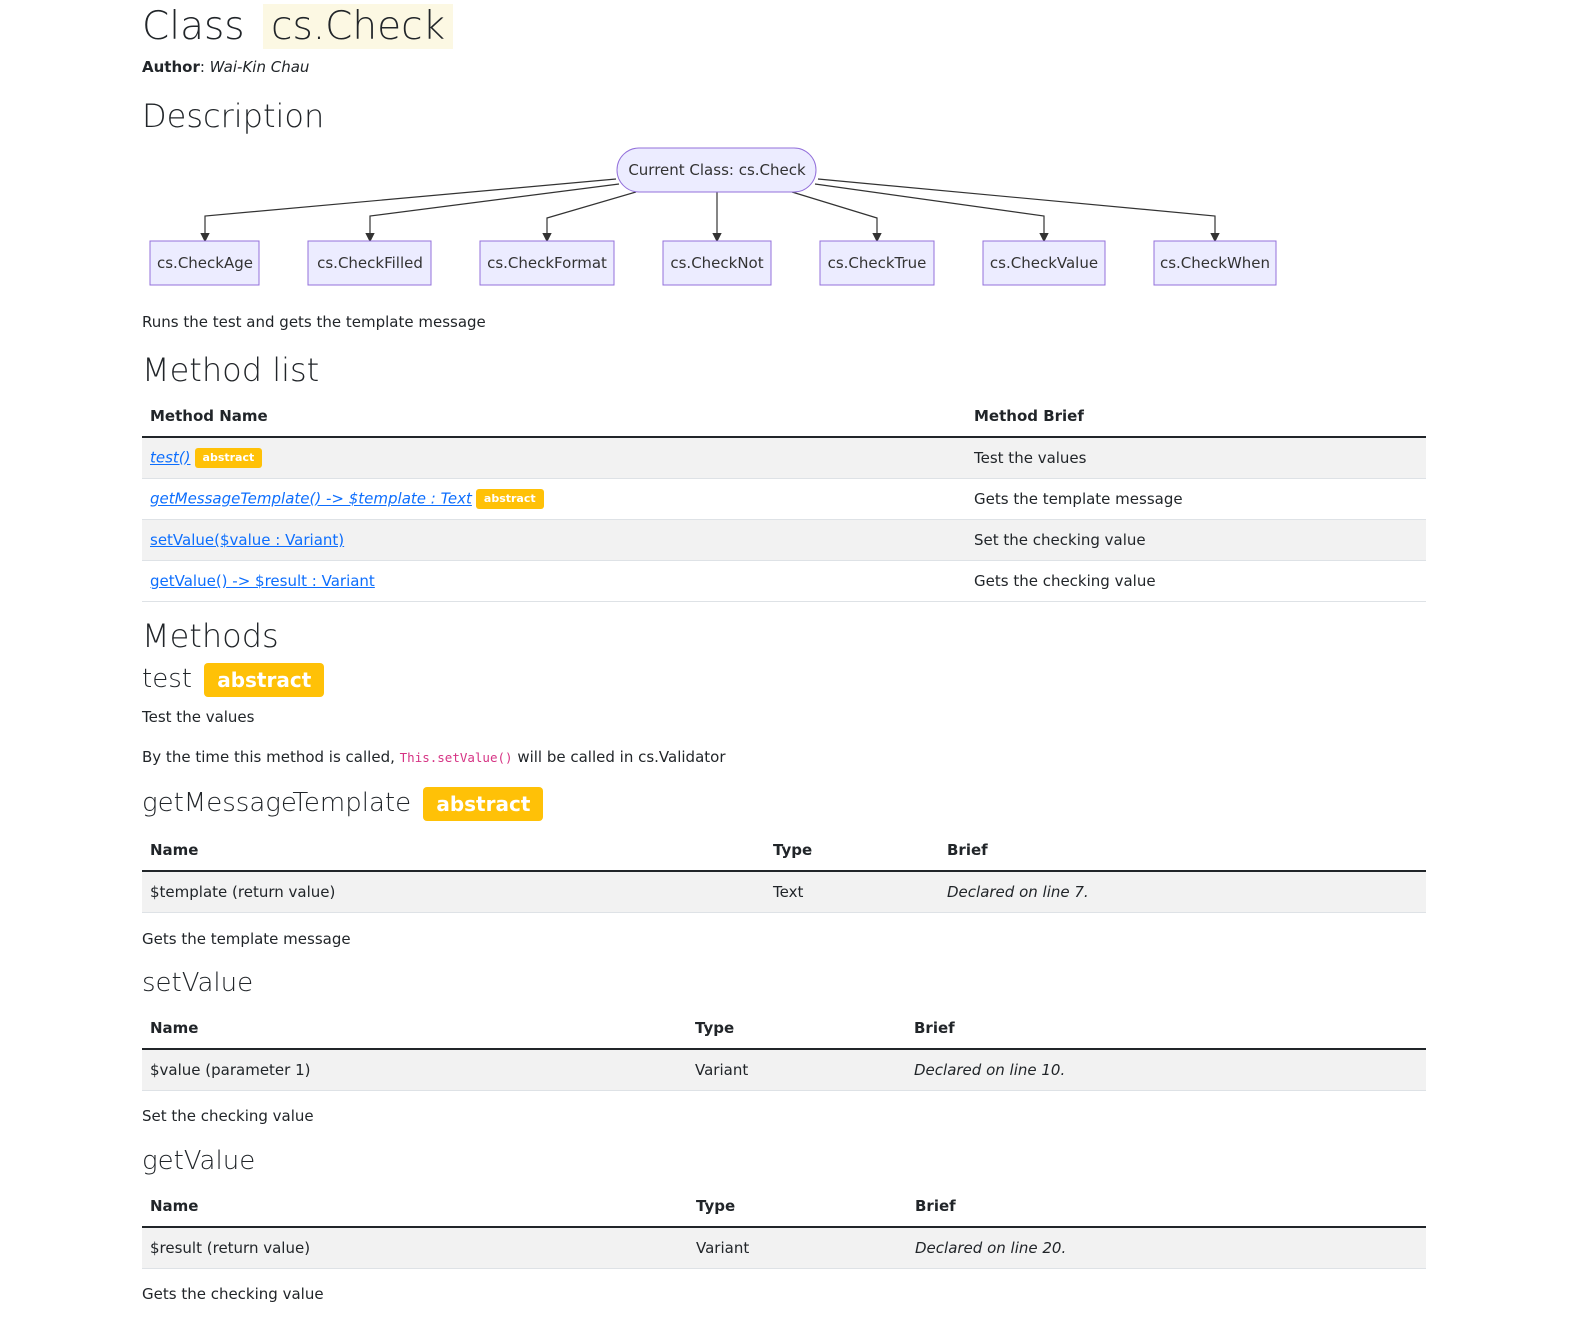 The height and width of the screenshot is (1334, 1583). Describe the element at coordinates (171, 67) in the screenshot. I see `author-label: Author` at that location.